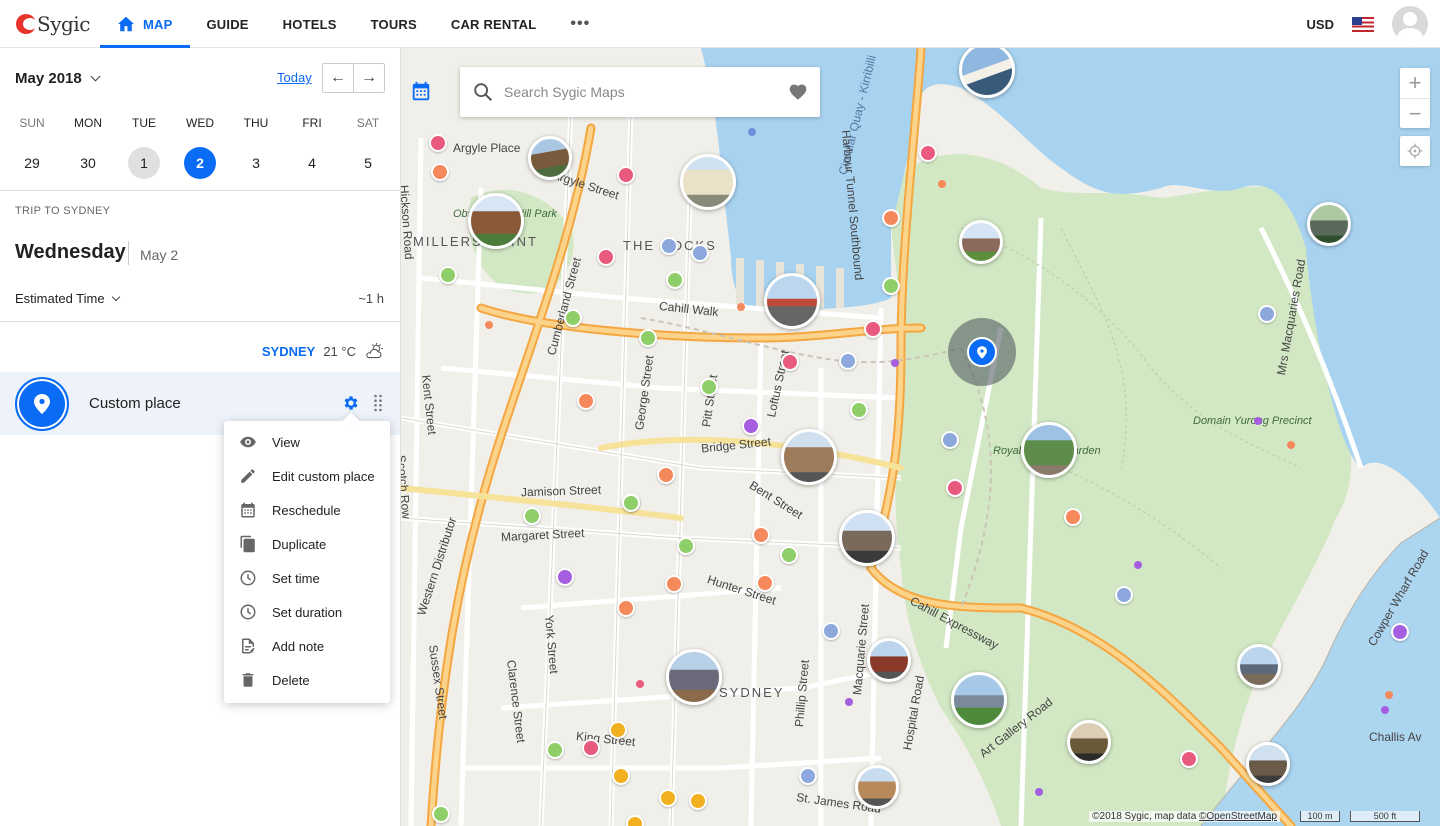  Describe the element at coordinates (394, 24) in the screenshot. I see `nav-tours: TOURS` at that location.